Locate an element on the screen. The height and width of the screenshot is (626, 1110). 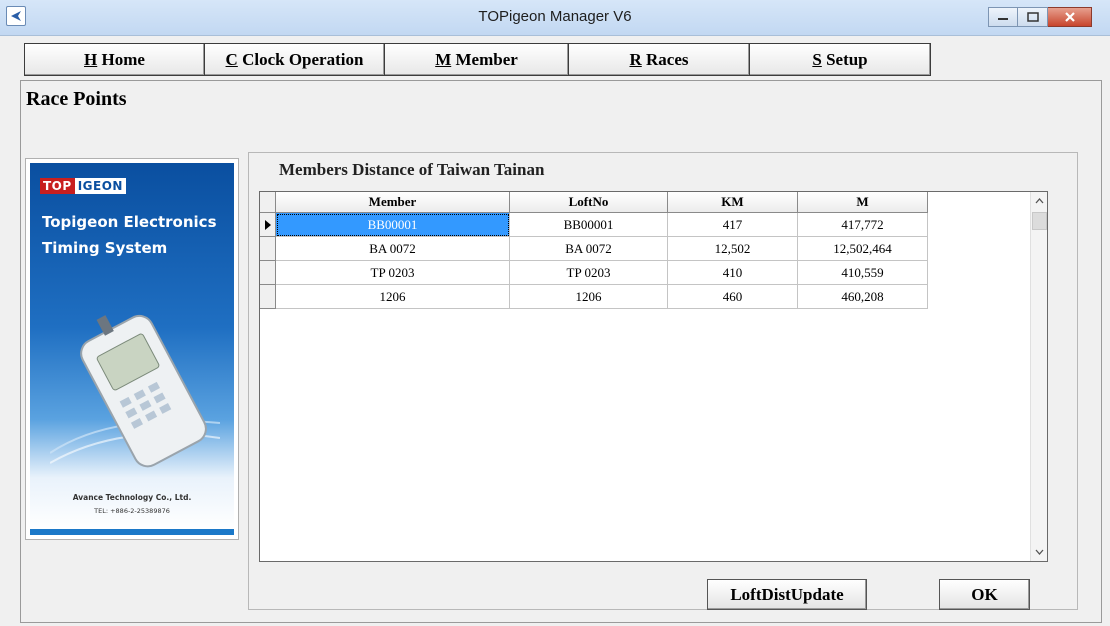
title-bar: TOPigeon Manager V6 is located at coordinates (555, 18).